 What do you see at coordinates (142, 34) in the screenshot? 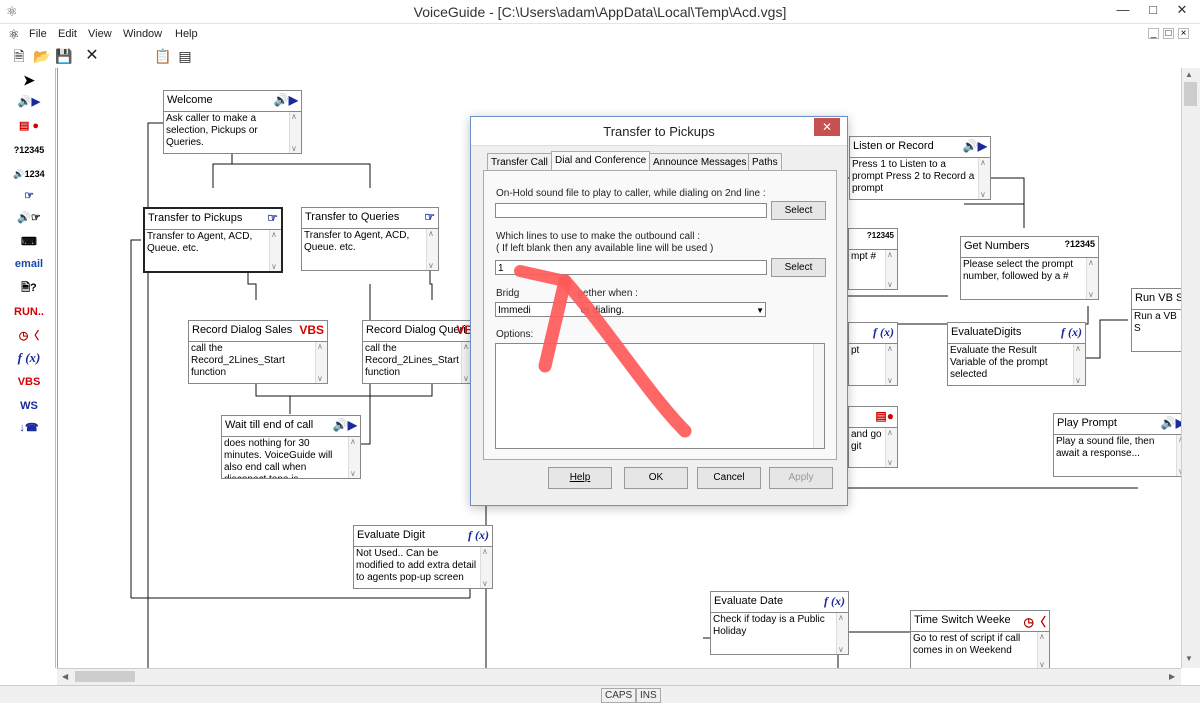
I see `menu-window: Window` at bounding box center [142, 34].